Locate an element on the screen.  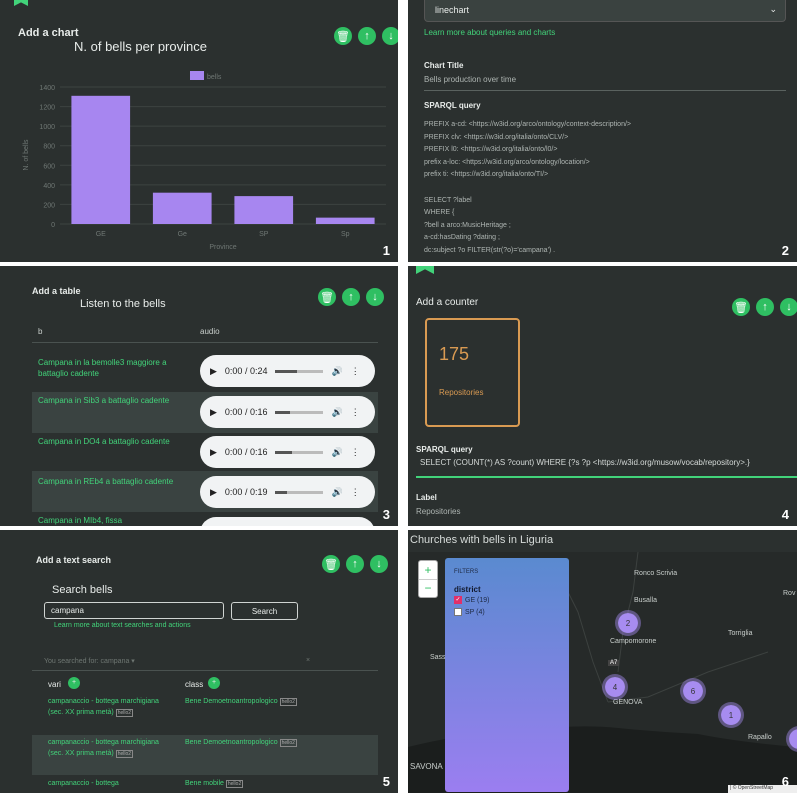
legend-swatch is located at coordinates (197, 75).